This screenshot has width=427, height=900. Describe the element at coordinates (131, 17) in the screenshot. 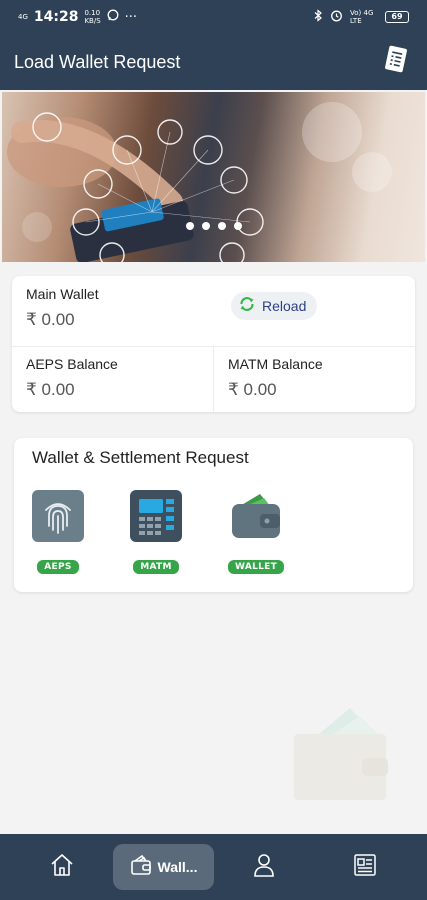

I see `more-icon: ···` at that location.